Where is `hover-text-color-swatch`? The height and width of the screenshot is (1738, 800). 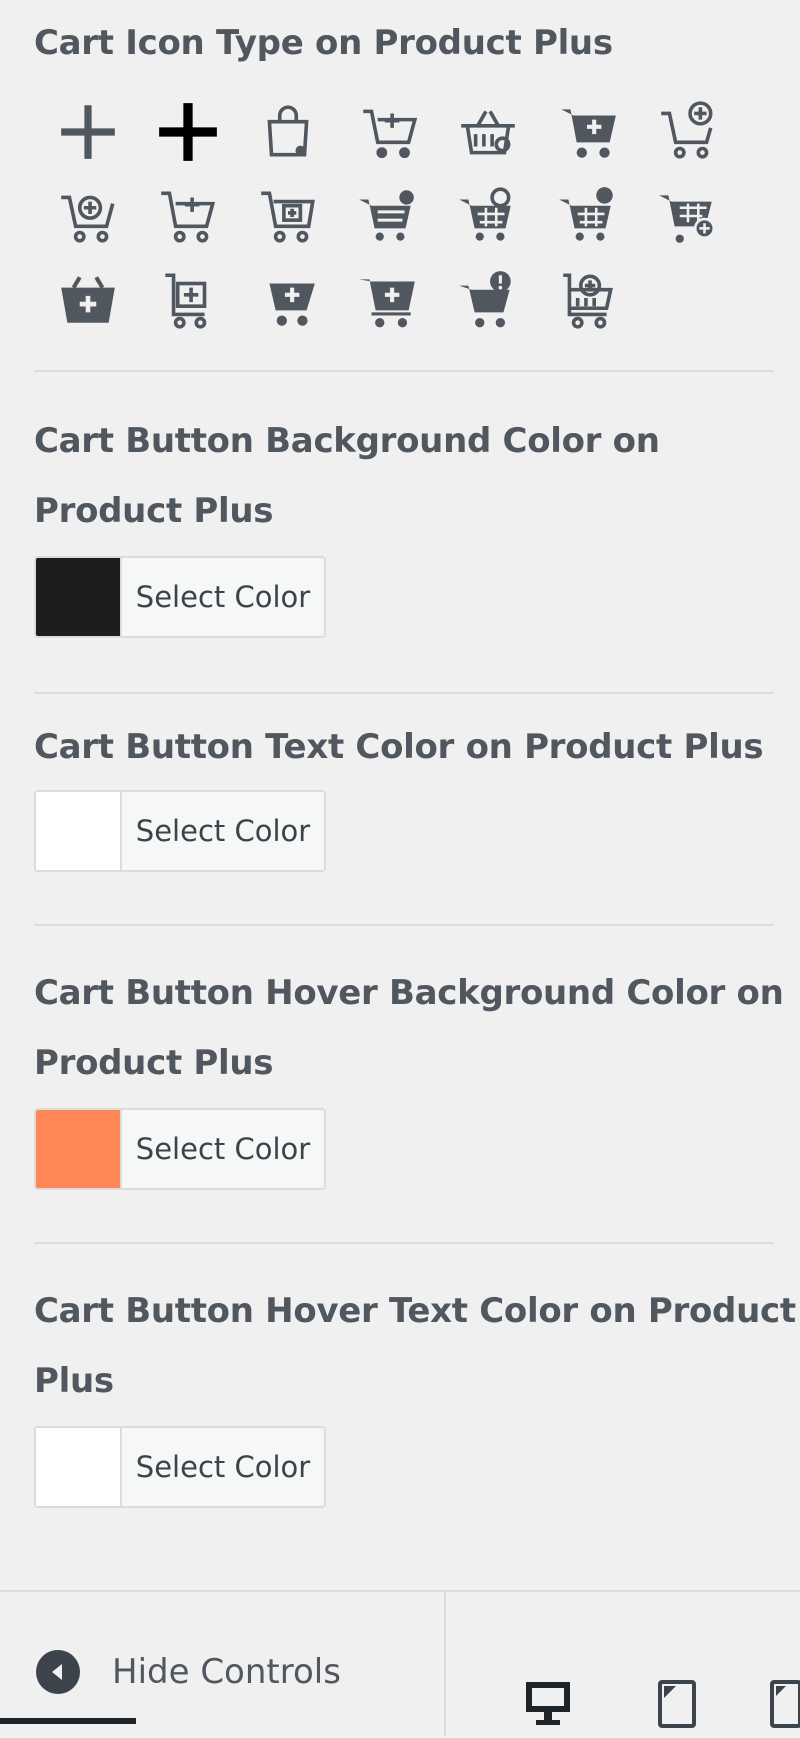 hover-text-color-swatch is located at coordinates (79, 1467).